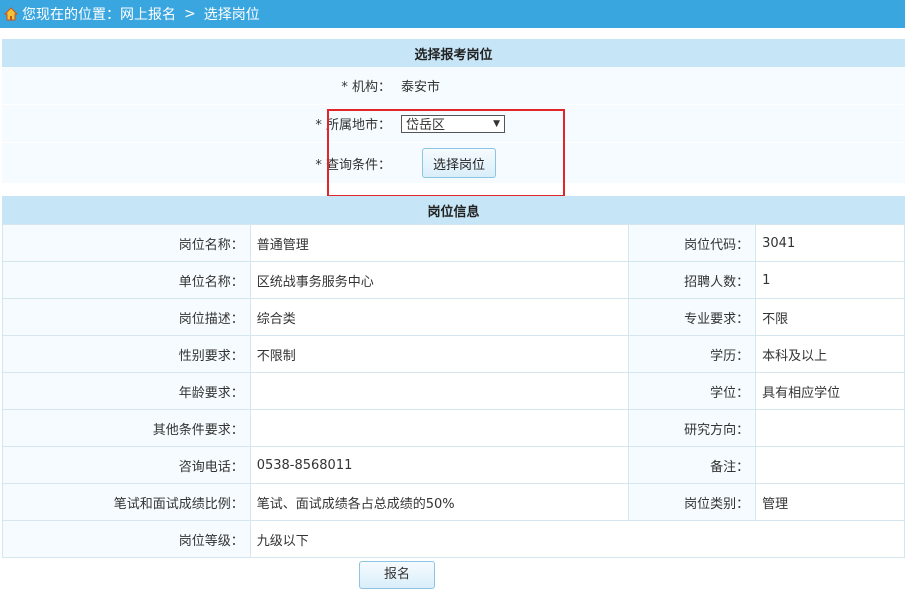 The width and height of the screenshot is (905, 589). What do you see at coordinates (366, 87) in the screenshot?
I see `org-label: * 机构：` at bounding box center [366, 87].